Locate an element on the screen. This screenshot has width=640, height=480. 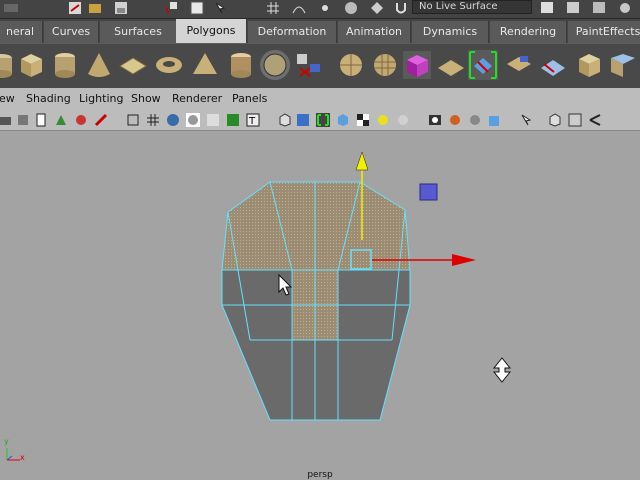
snap-curve-icon is located at coordinates (299, 8).